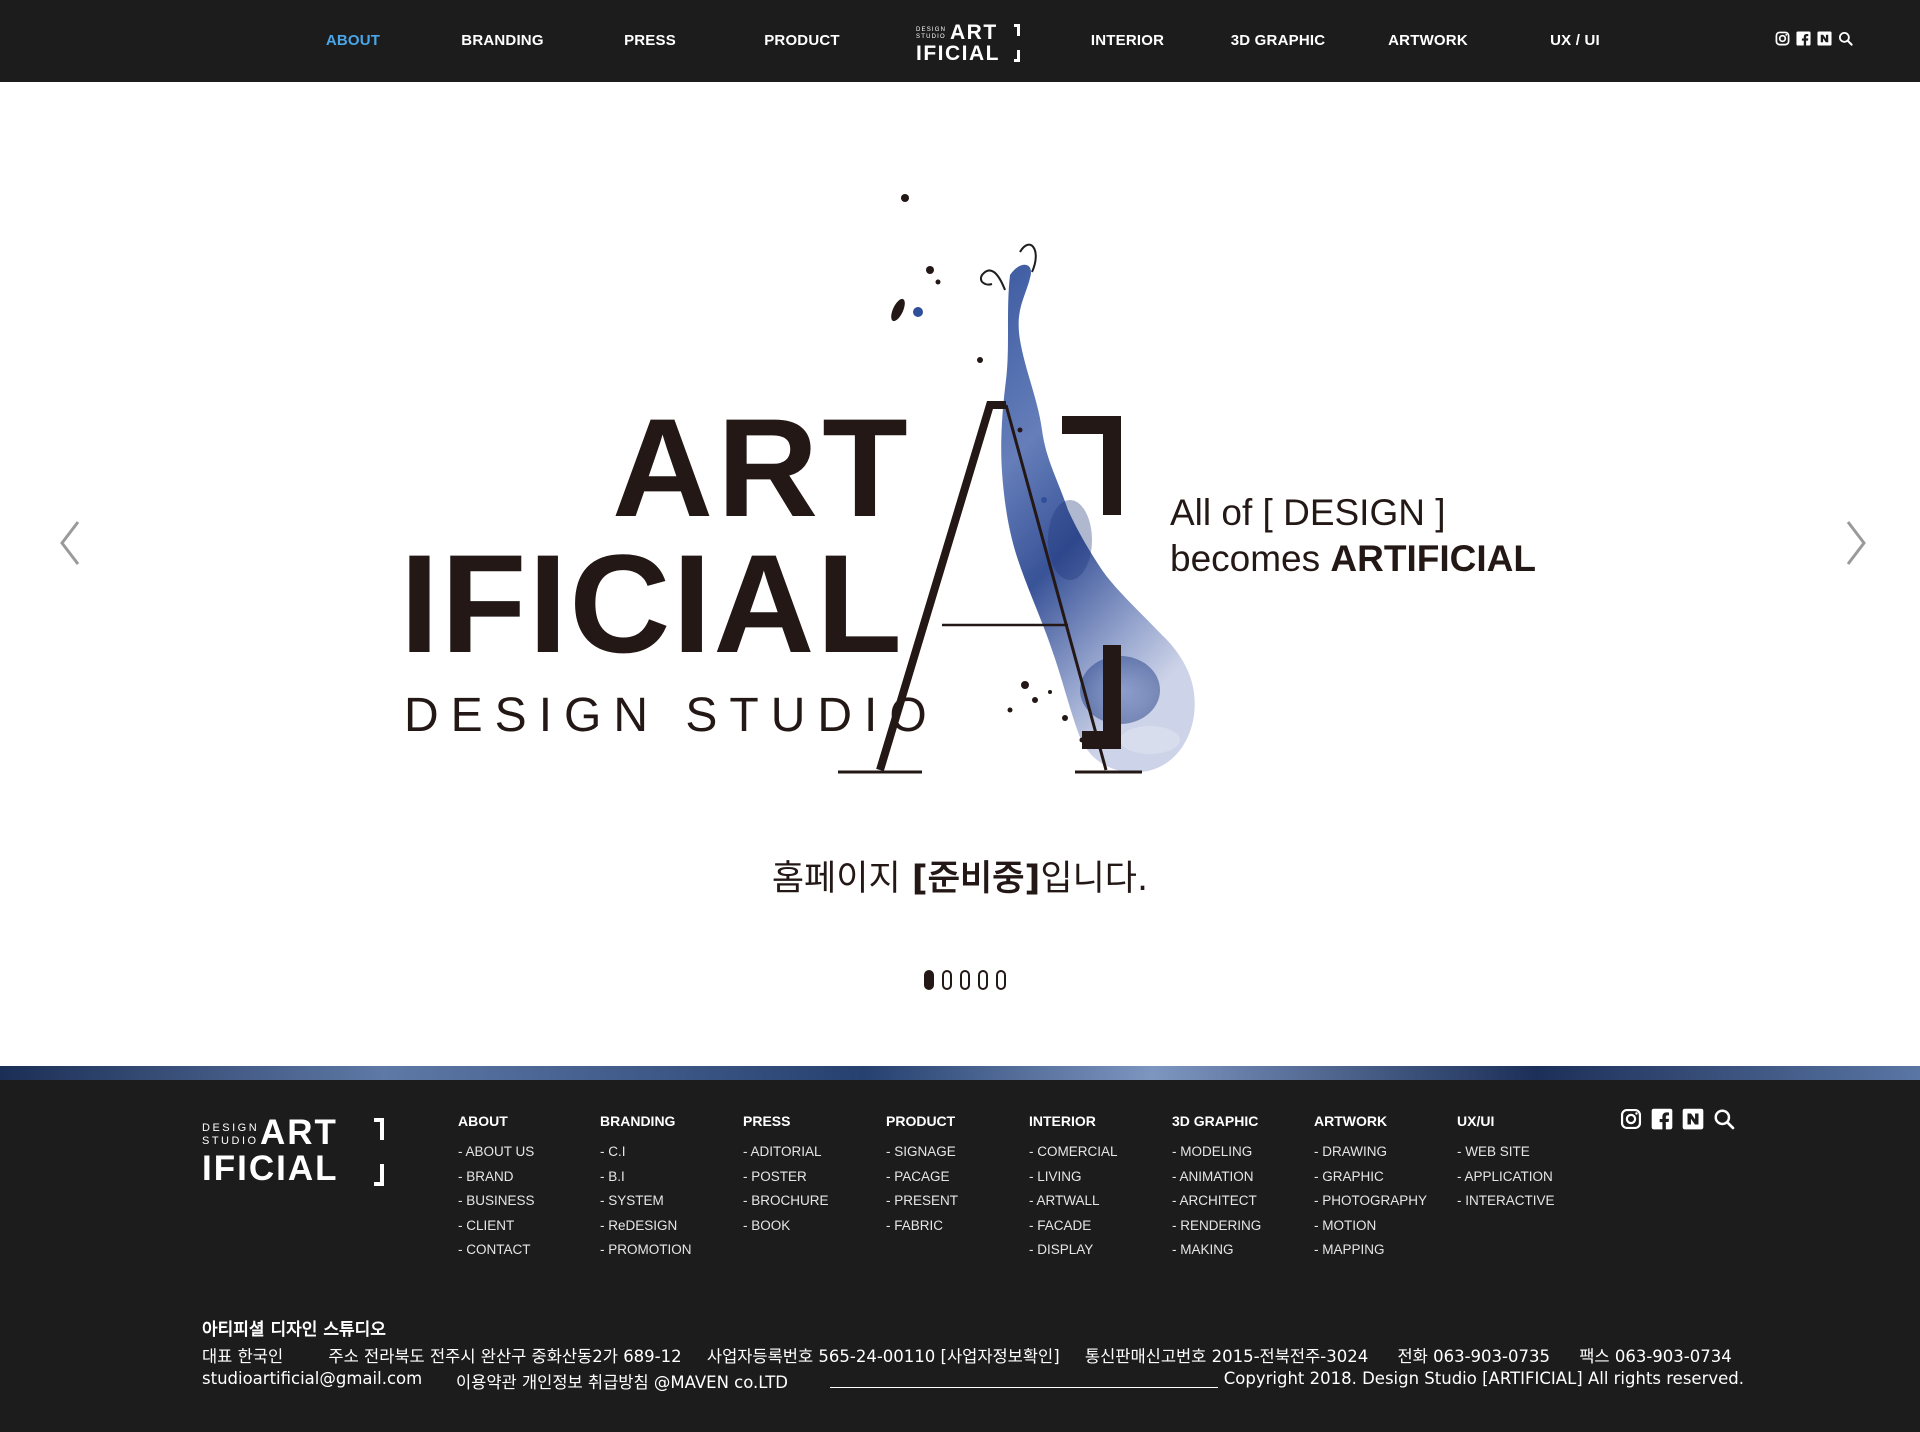  I want to click on footer-link: - BOOK, so click(786, 1226).